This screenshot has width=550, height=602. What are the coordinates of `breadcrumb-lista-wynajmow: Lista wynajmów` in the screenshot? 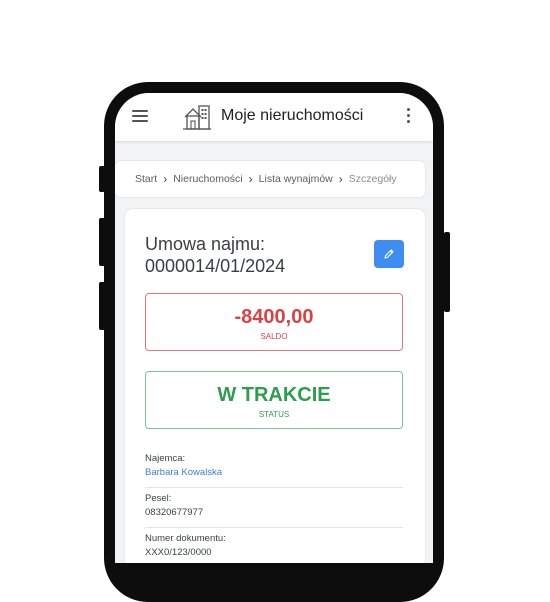 It's located at (296, 179).